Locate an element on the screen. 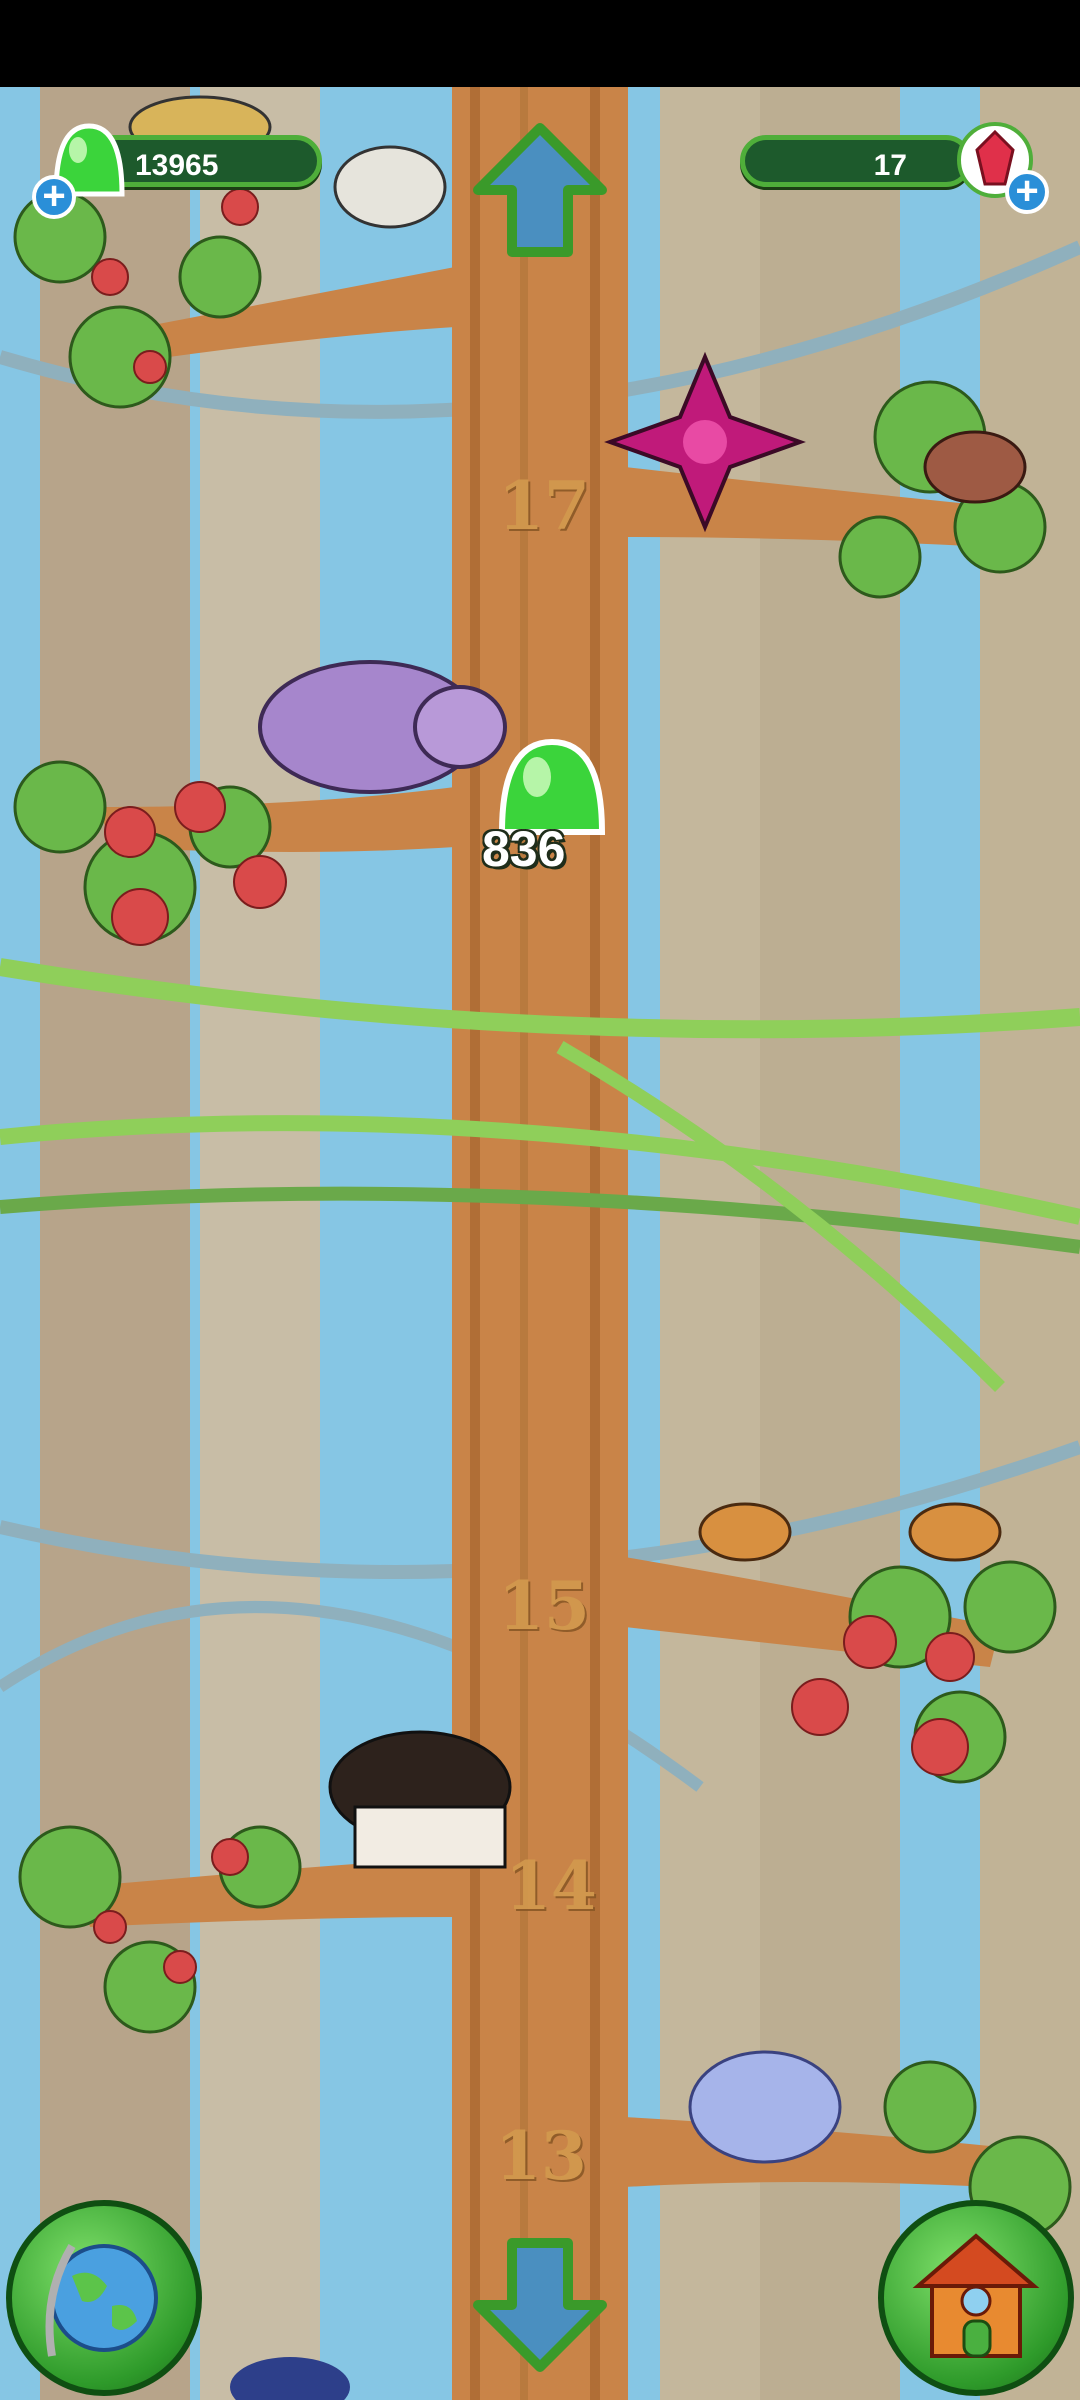 The height and width of the screenshot is (2400, 1080). add-gem-button: + is located at coordinates (1027, 192).